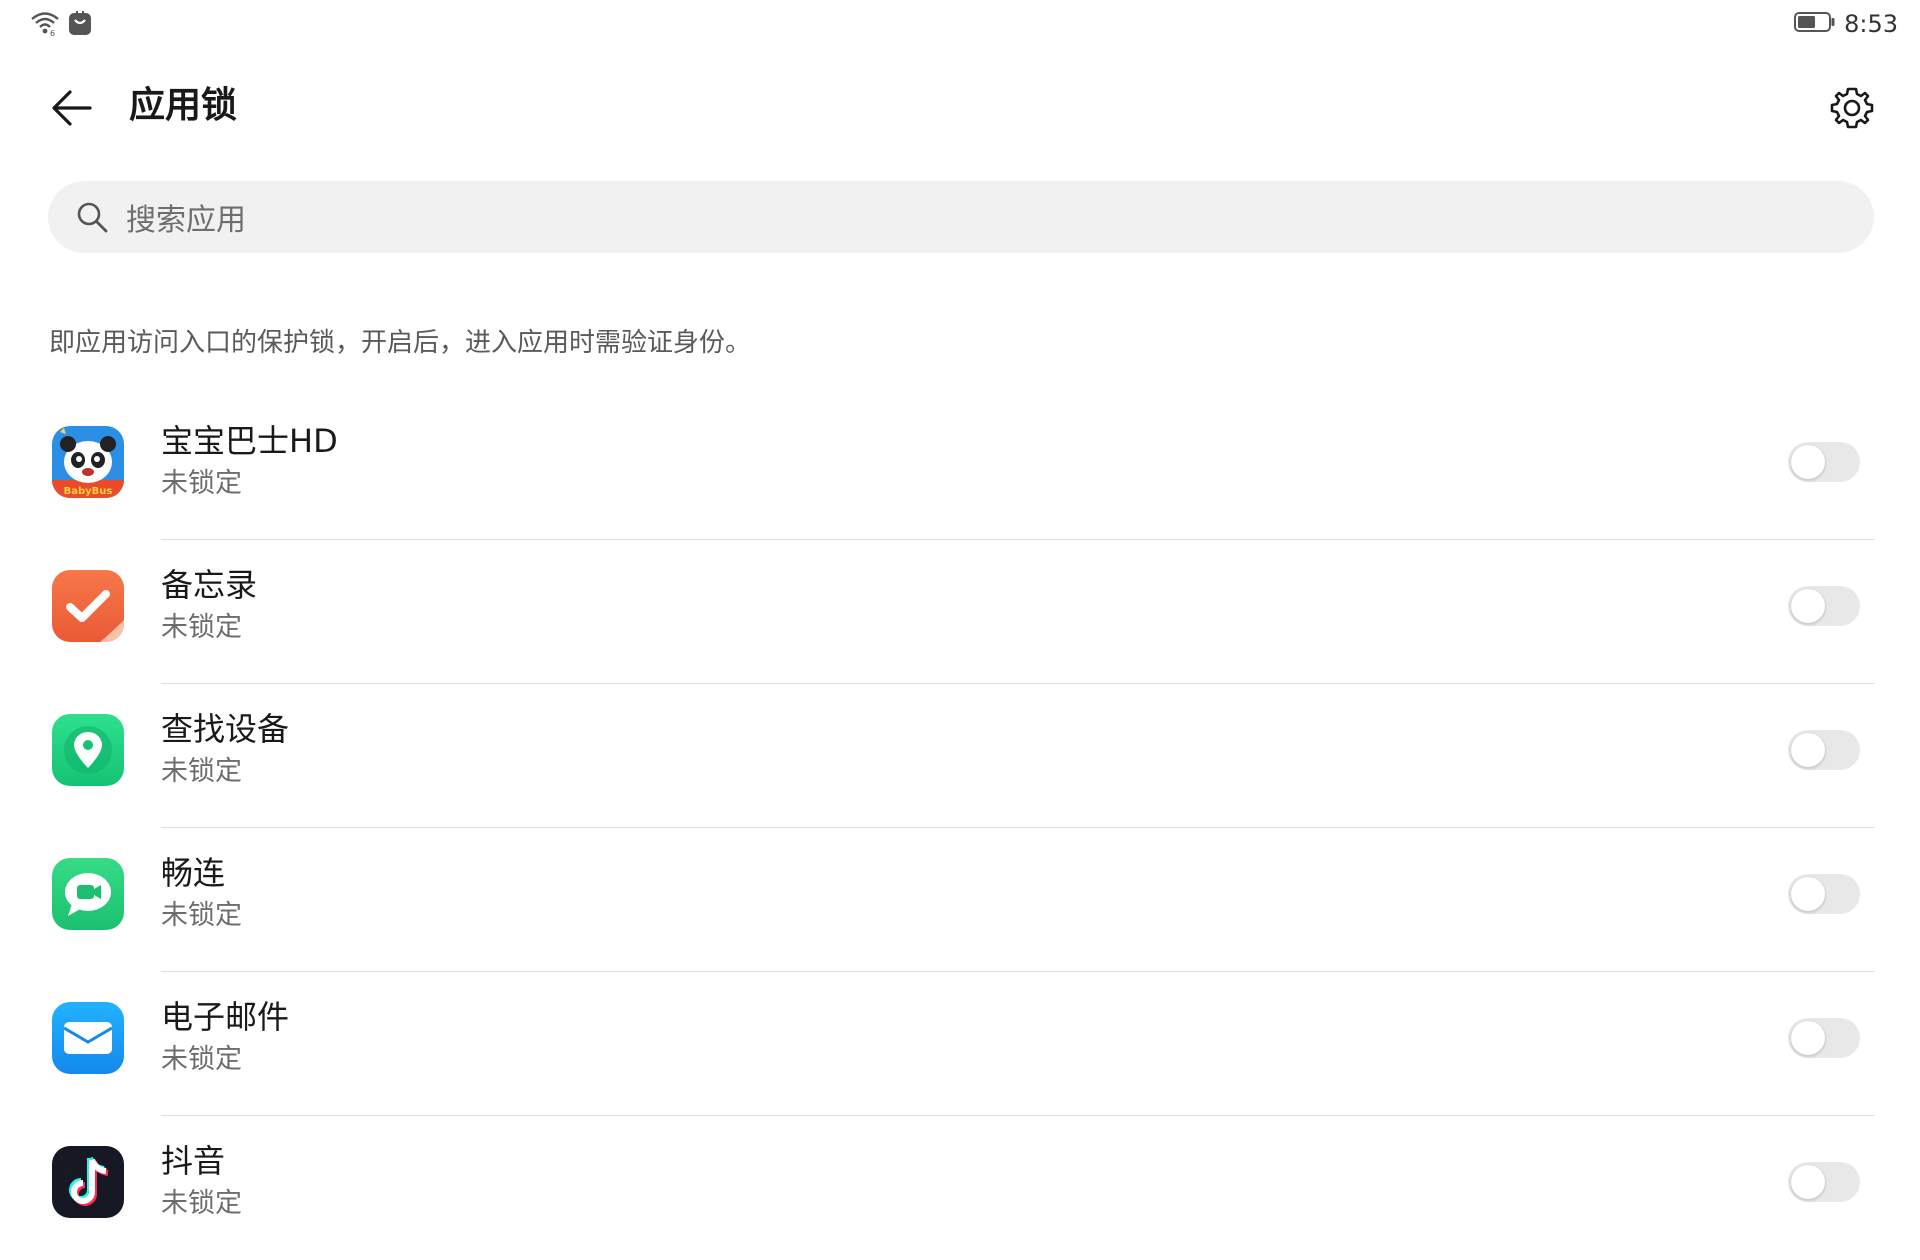  I want to click on back-button, so click(72, 108).